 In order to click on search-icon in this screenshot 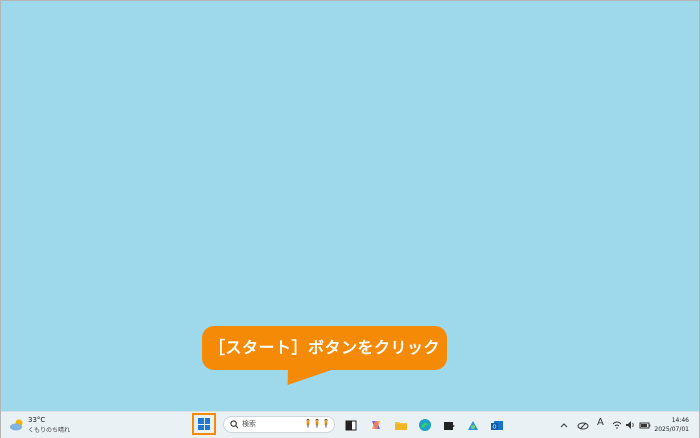, I will do `click(234, 424)`.